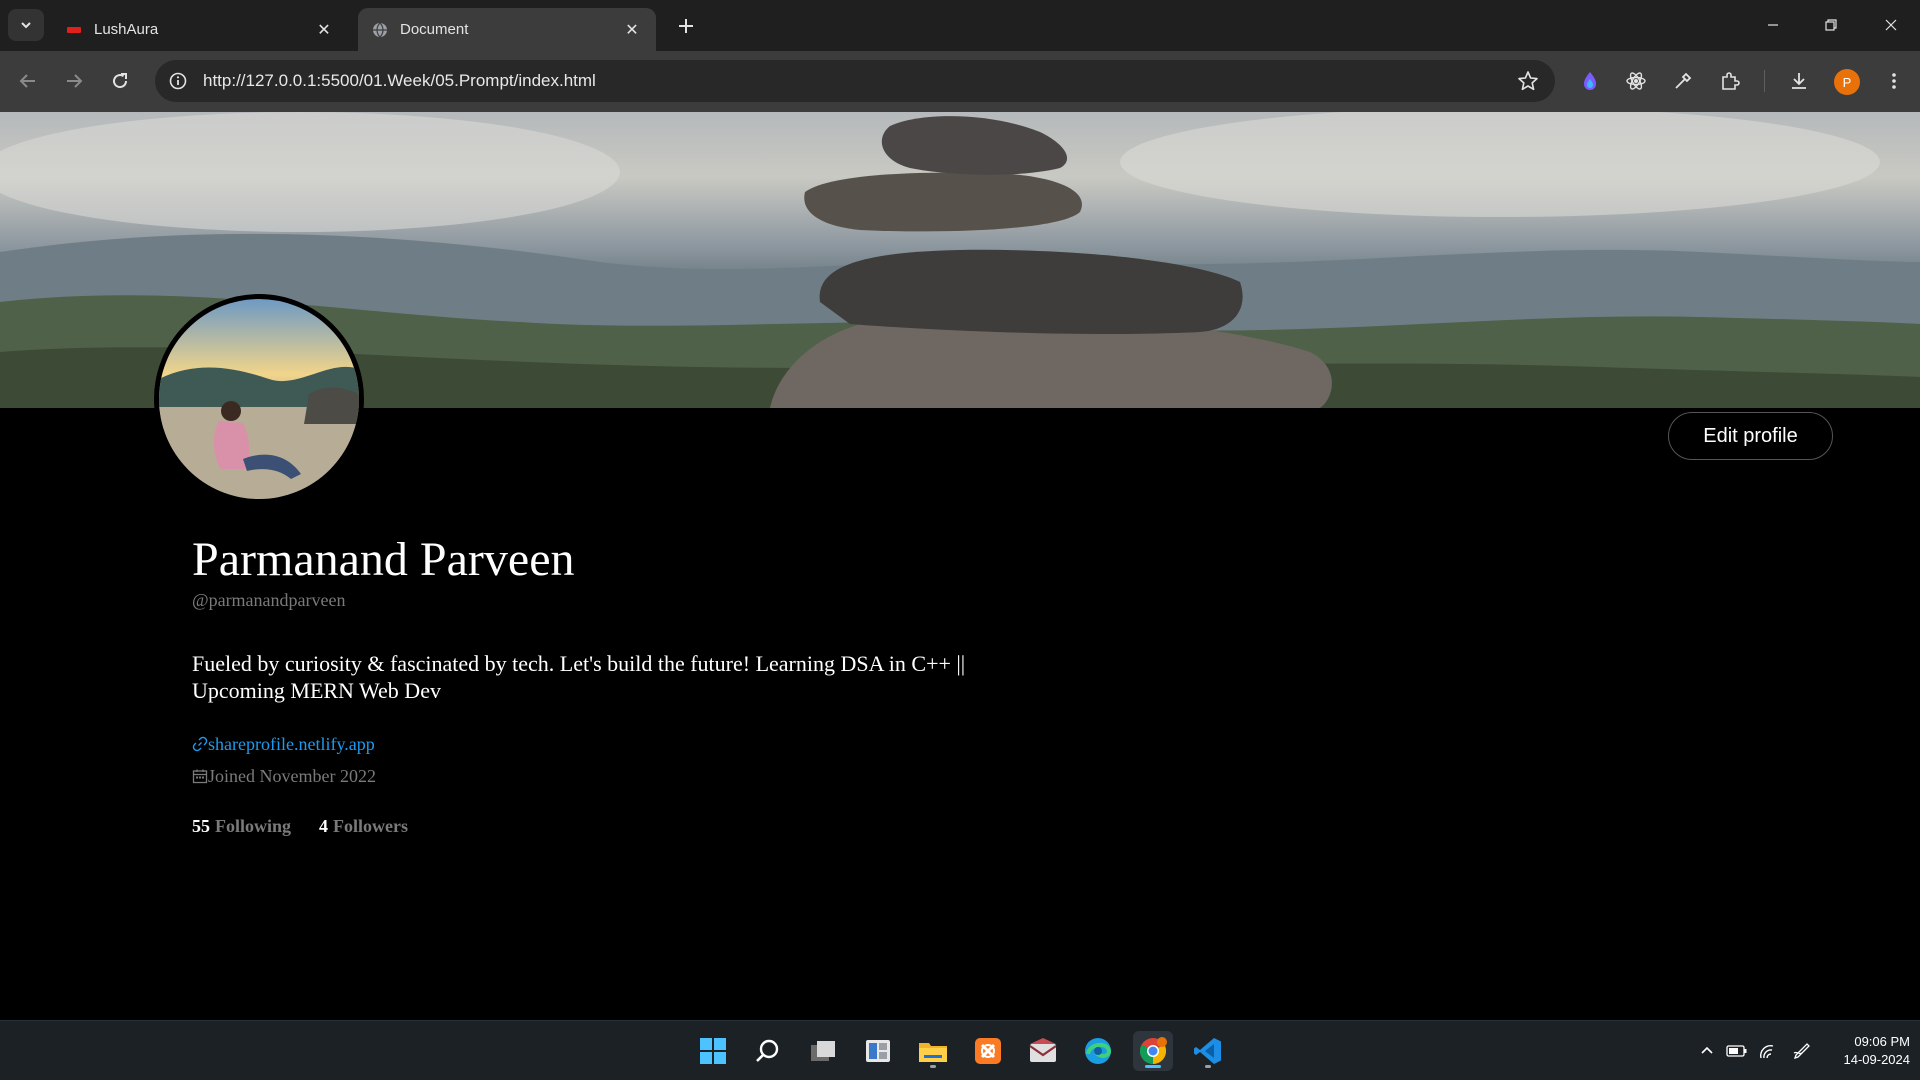 This screenshot has width=1920, height=1080. What do you see at coordinates (507, 29) in the screenshot?
I see `tab-document: Document ✕` at bounding box center [507, 29].